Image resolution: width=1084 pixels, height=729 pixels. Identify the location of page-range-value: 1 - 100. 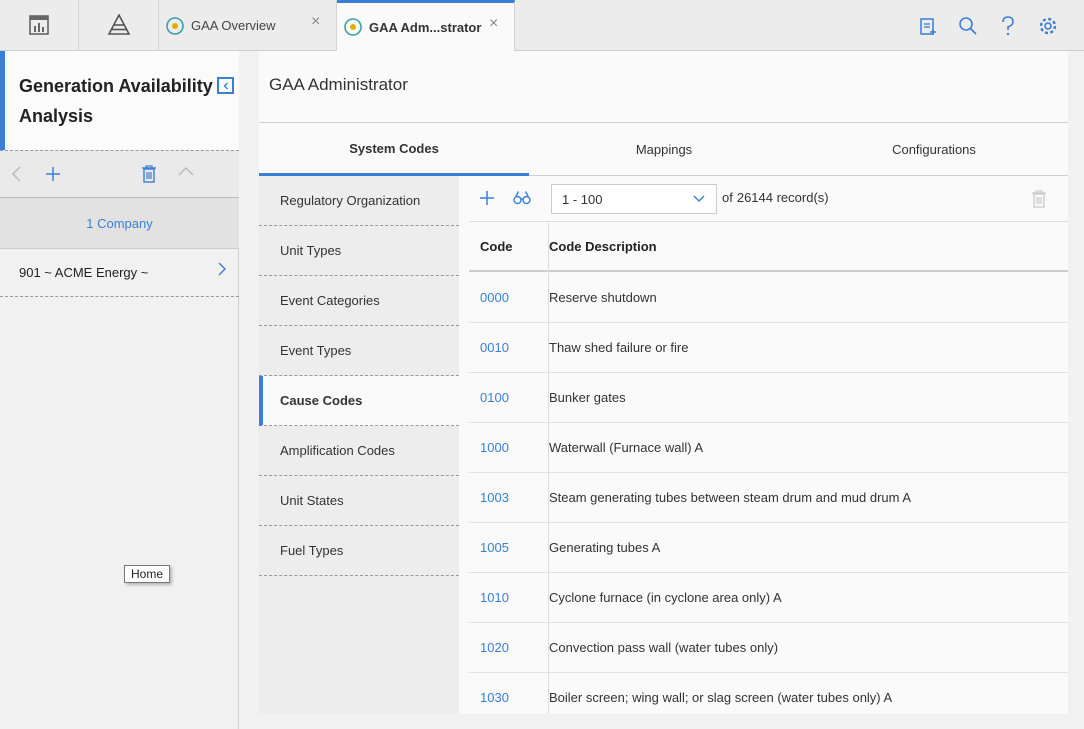
(582, 199).